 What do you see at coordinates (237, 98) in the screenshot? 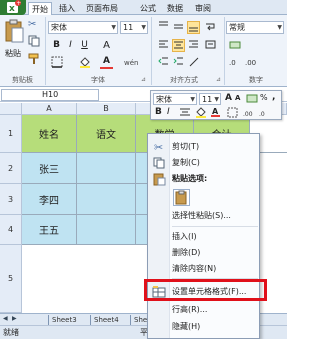
I see `mini-shrink-font-button: A` at bounding box center [237, 98].